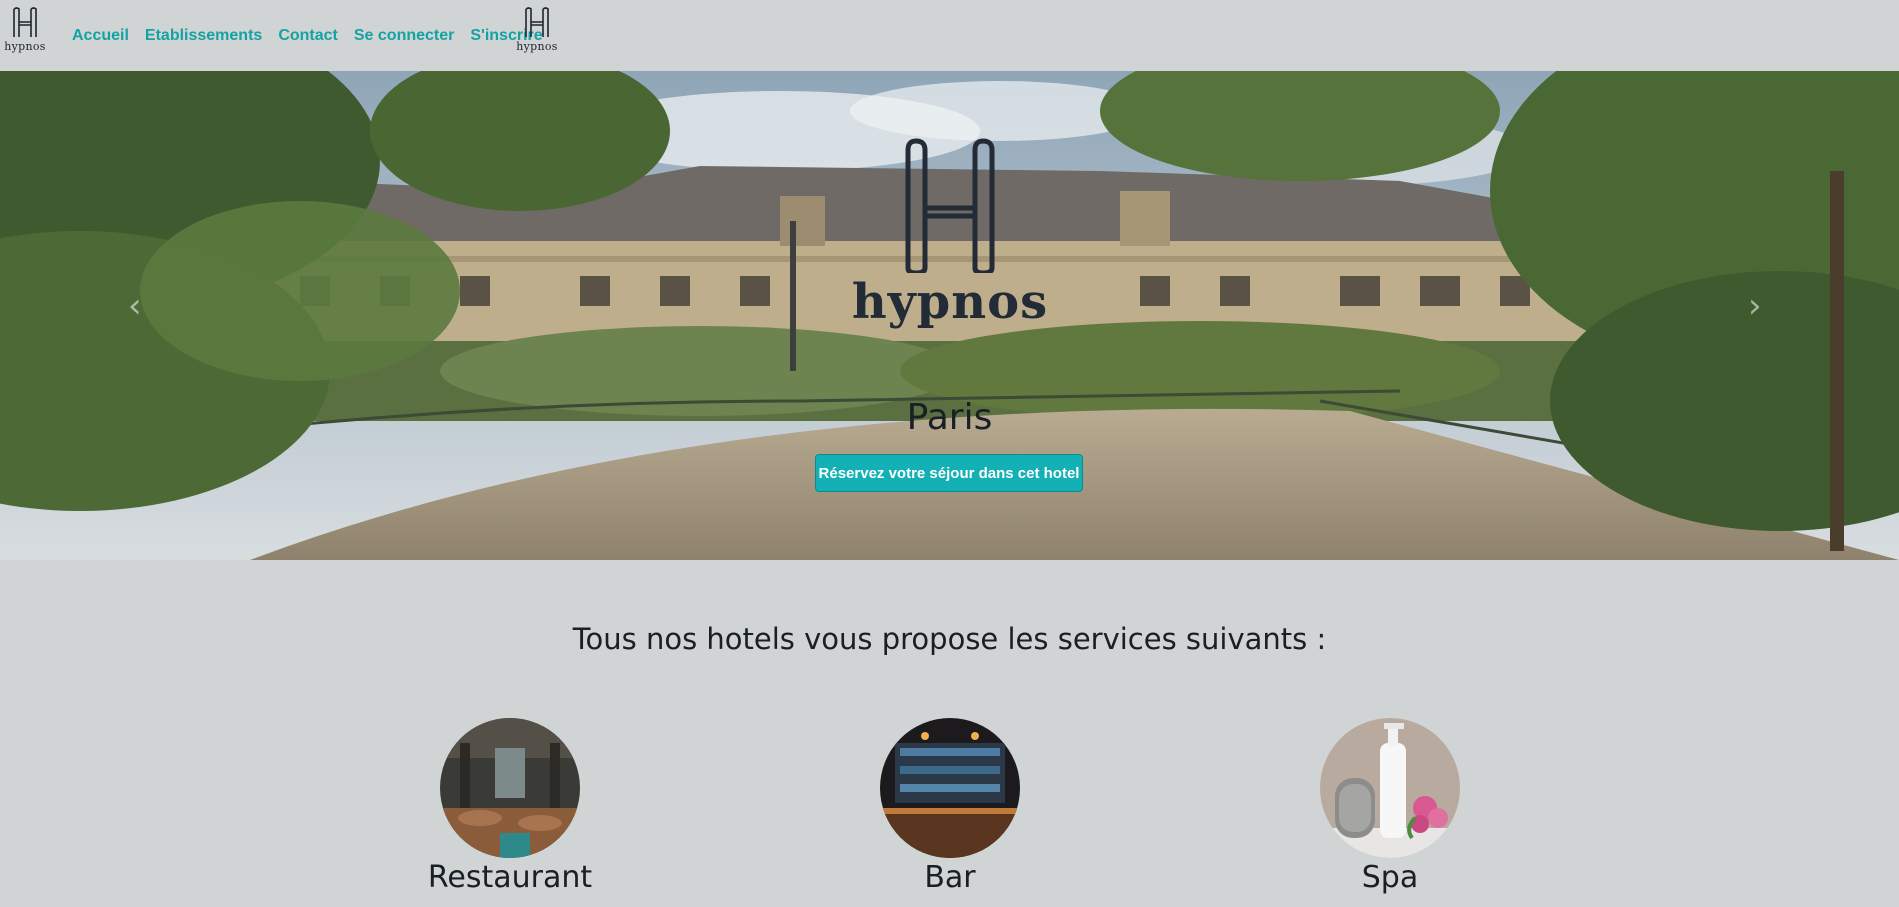 Image resolution: width=1899 pixels, height=907 pixels. What do you see at coordinates (1390, 788) in the screenshot?
I see `spa-photo` at bounding box center [1390, 788].